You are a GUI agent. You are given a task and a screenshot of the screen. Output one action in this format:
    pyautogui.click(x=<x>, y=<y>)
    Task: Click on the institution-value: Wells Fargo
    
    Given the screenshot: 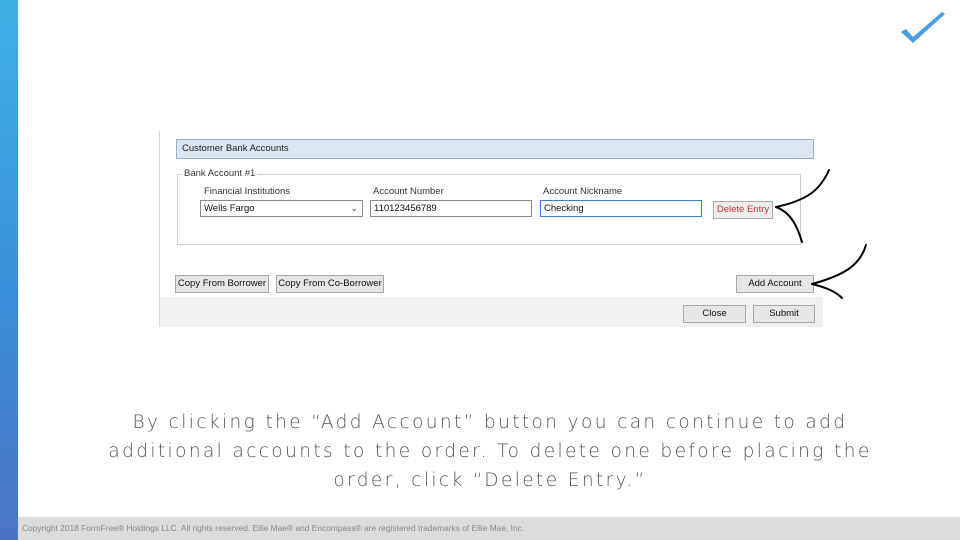 What is the action you would take?
    pyautogui.click(x=229, y=208)
    